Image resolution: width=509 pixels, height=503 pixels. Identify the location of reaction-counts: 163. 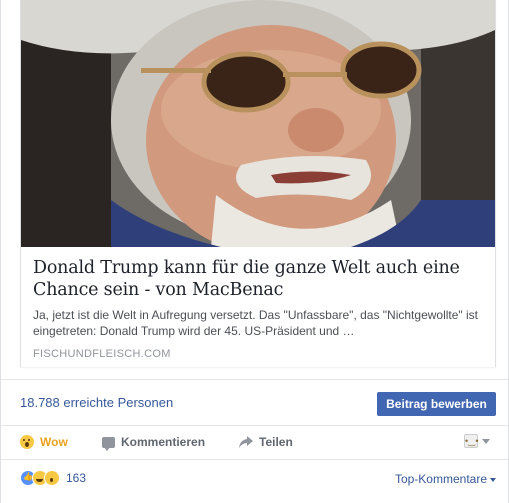
(53, 478).